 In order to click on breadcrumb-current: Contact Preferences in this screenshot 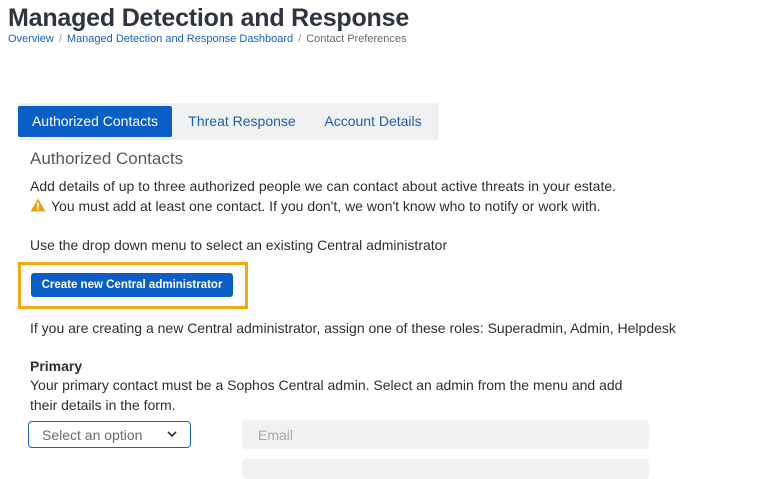, I will do `click(356, 39)`.